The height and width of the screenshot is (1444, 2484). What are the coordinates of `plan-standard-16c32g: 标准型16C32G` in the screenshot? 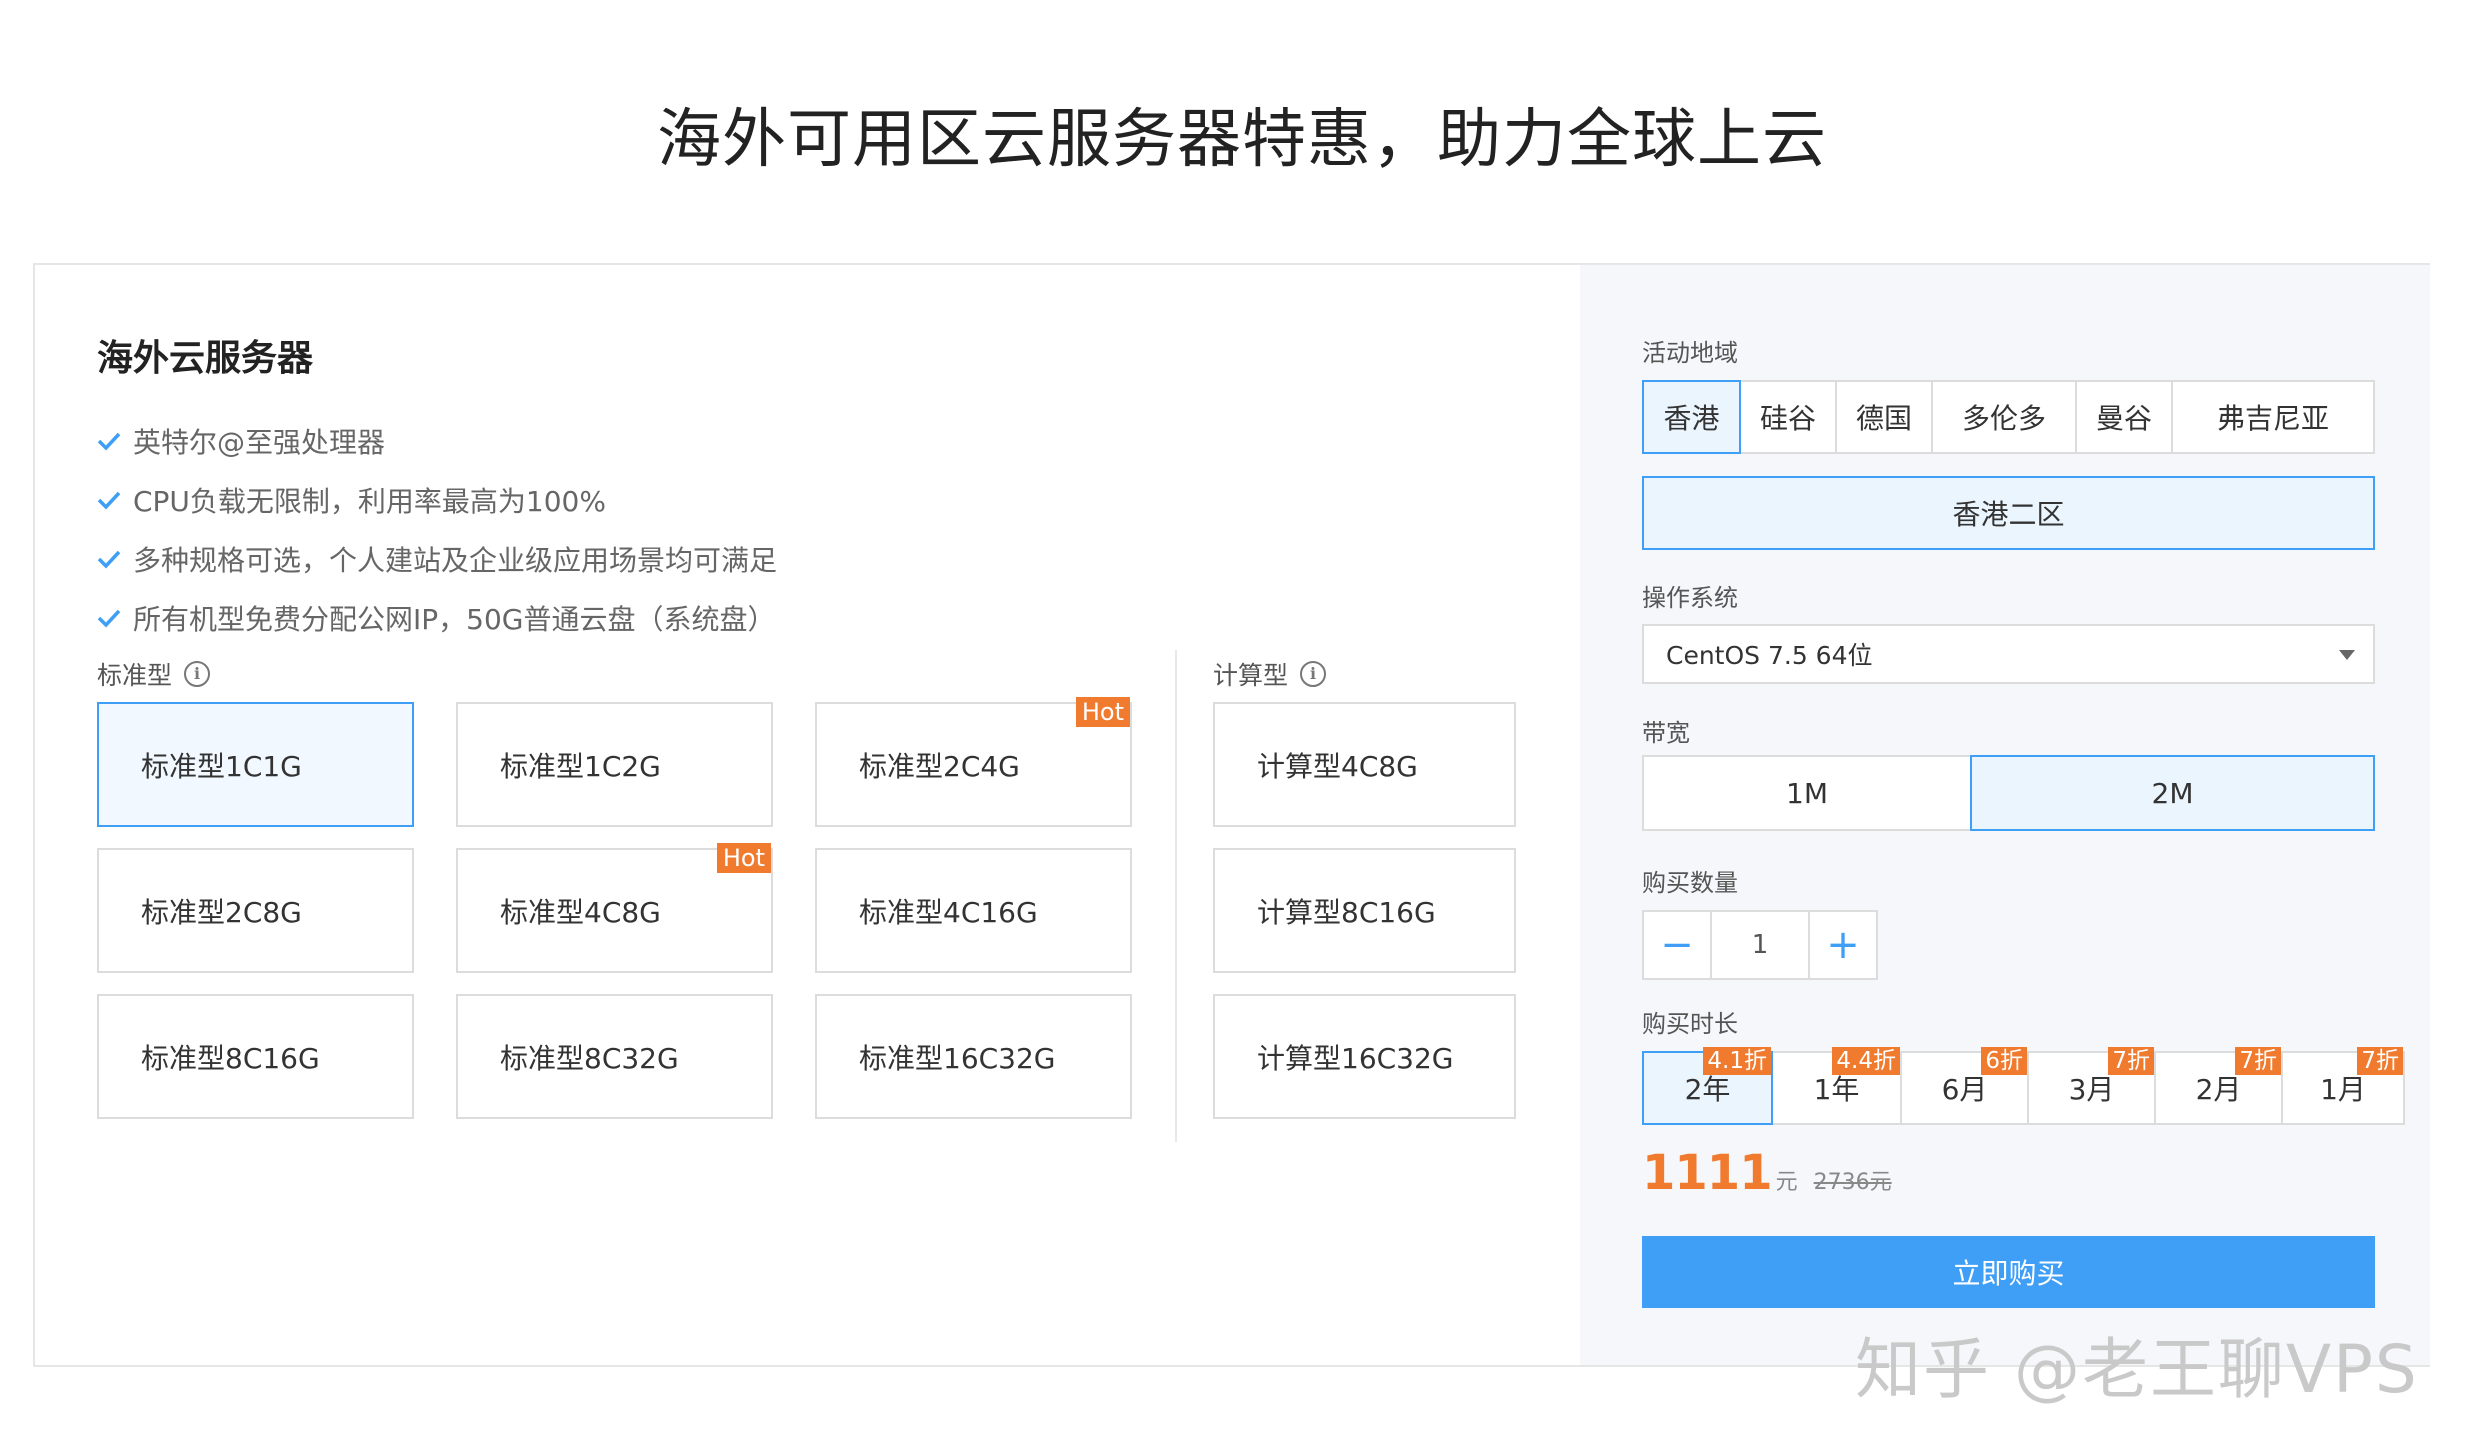 It's located at (973, 1056).